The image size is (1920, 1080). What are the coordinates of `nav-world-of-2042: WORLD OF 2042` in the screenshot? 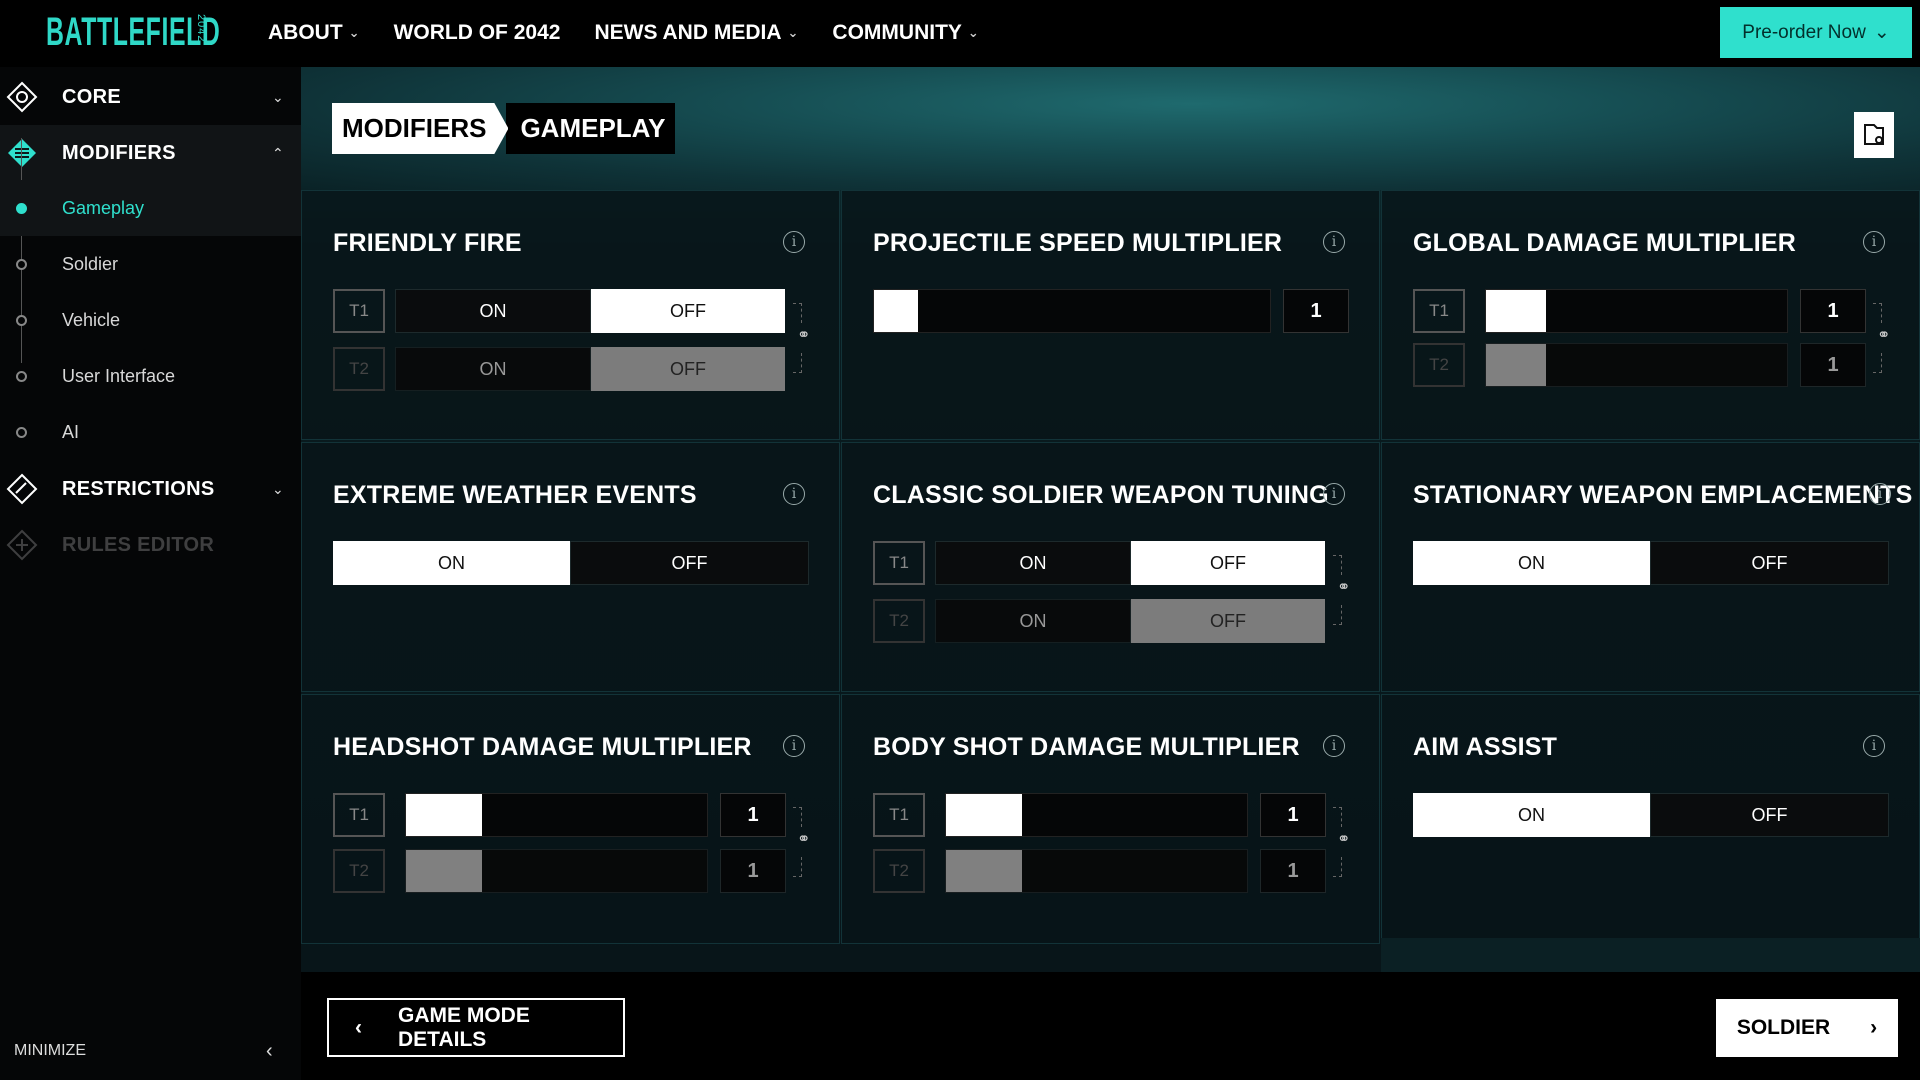 It's located at (477, 33).